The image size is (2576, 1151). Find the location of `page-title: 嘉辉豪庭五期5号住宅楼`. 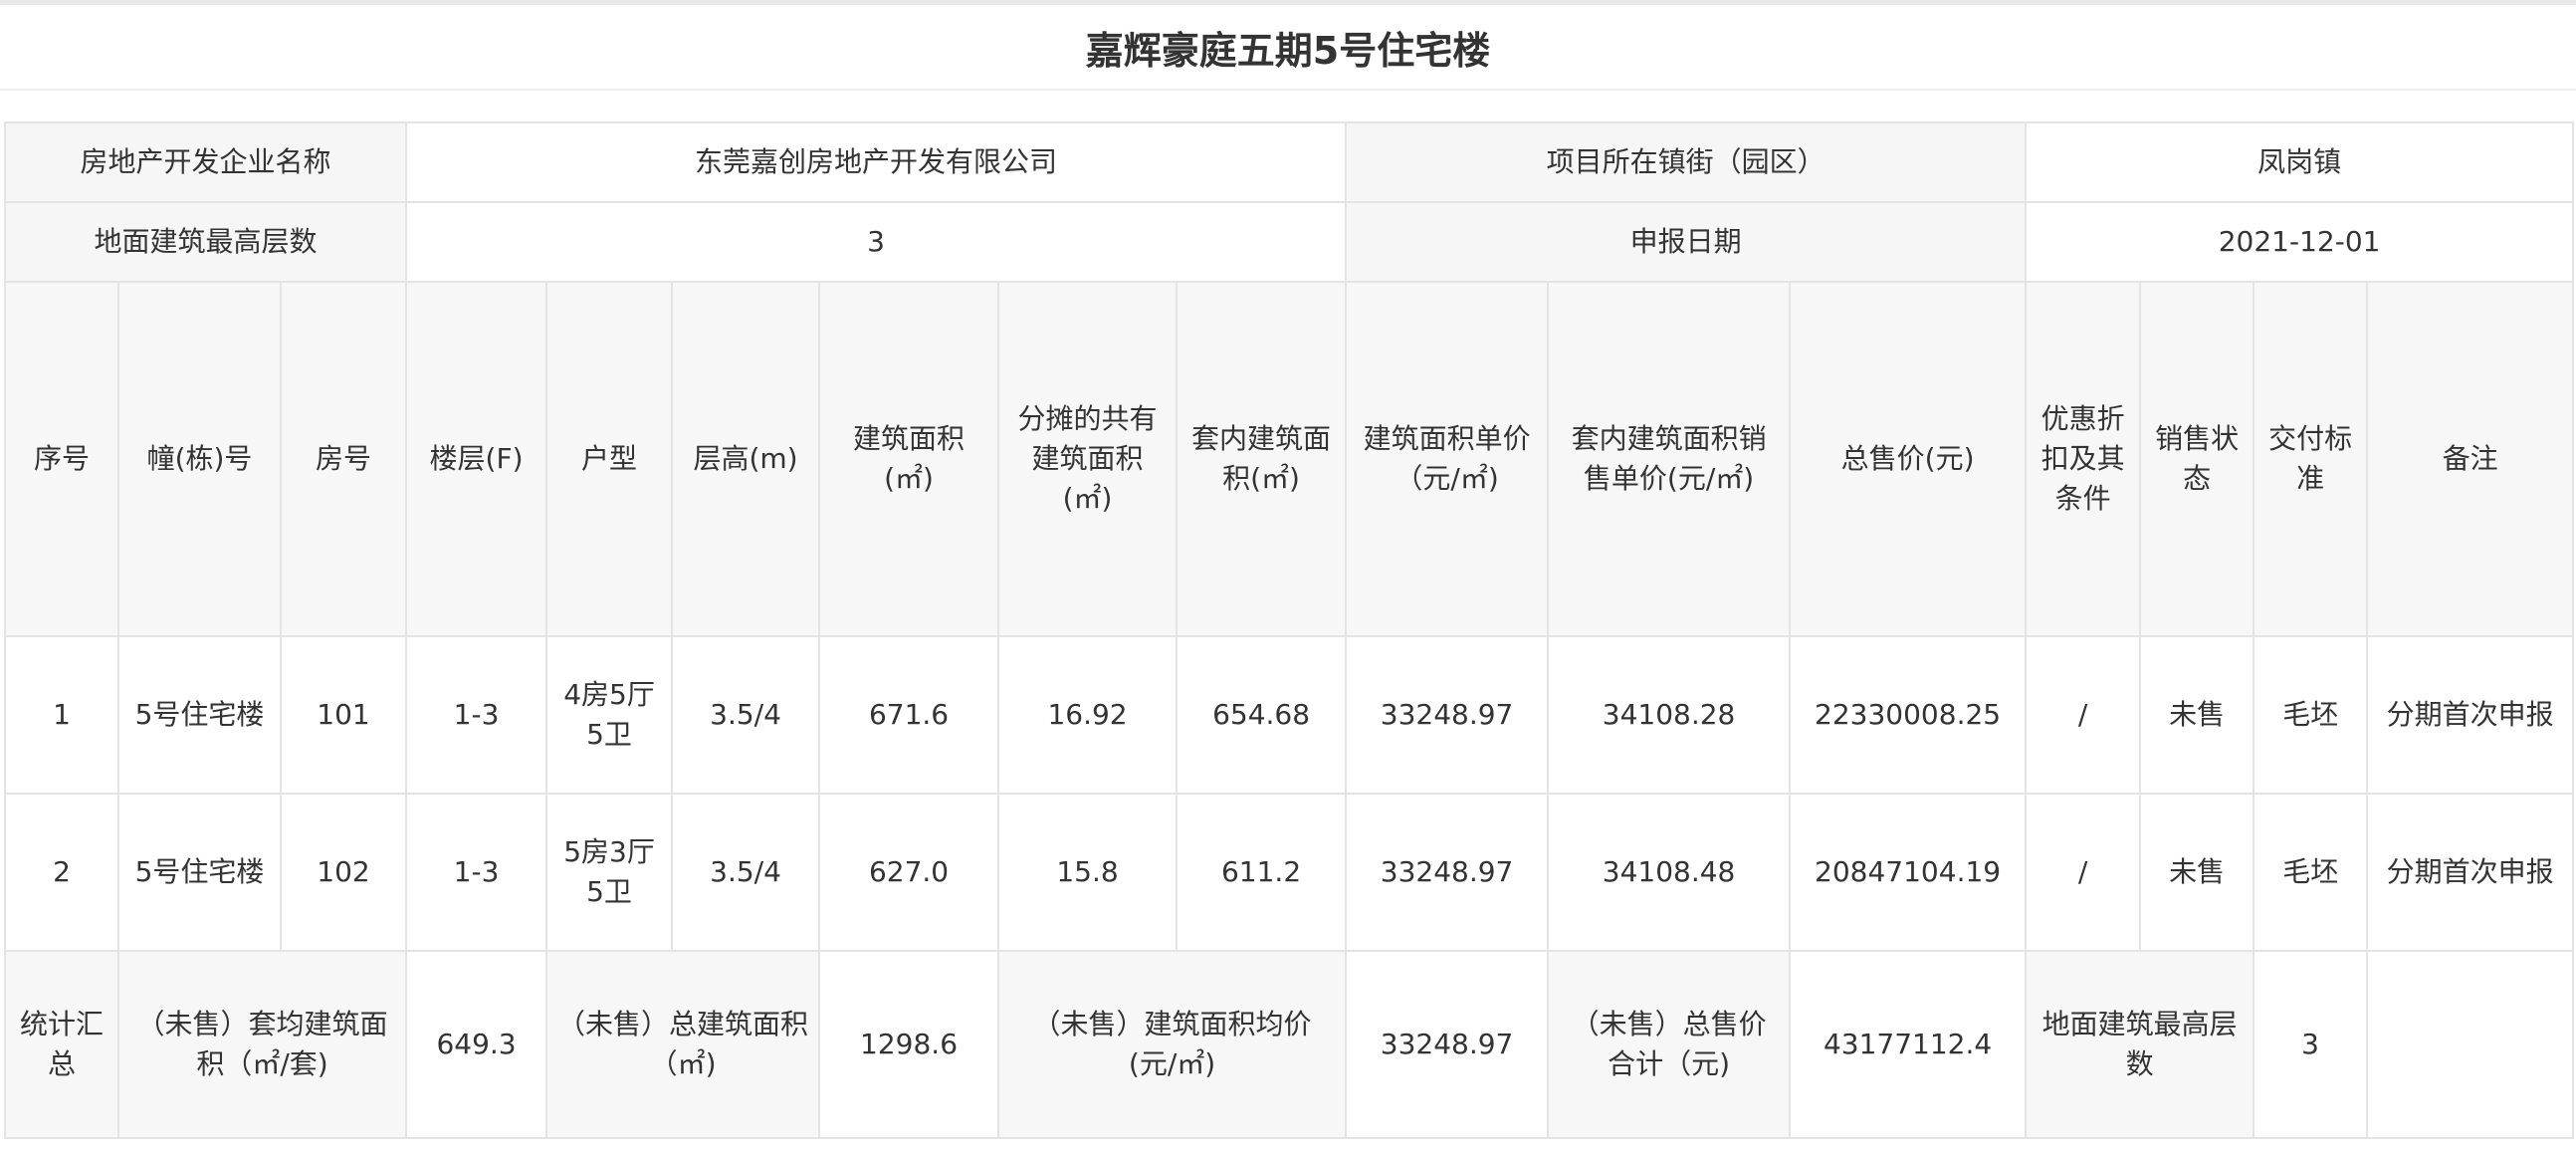

page-title: 嘉辉豪庭五期5号住宅楼 is located at coordinates (1288, 48).